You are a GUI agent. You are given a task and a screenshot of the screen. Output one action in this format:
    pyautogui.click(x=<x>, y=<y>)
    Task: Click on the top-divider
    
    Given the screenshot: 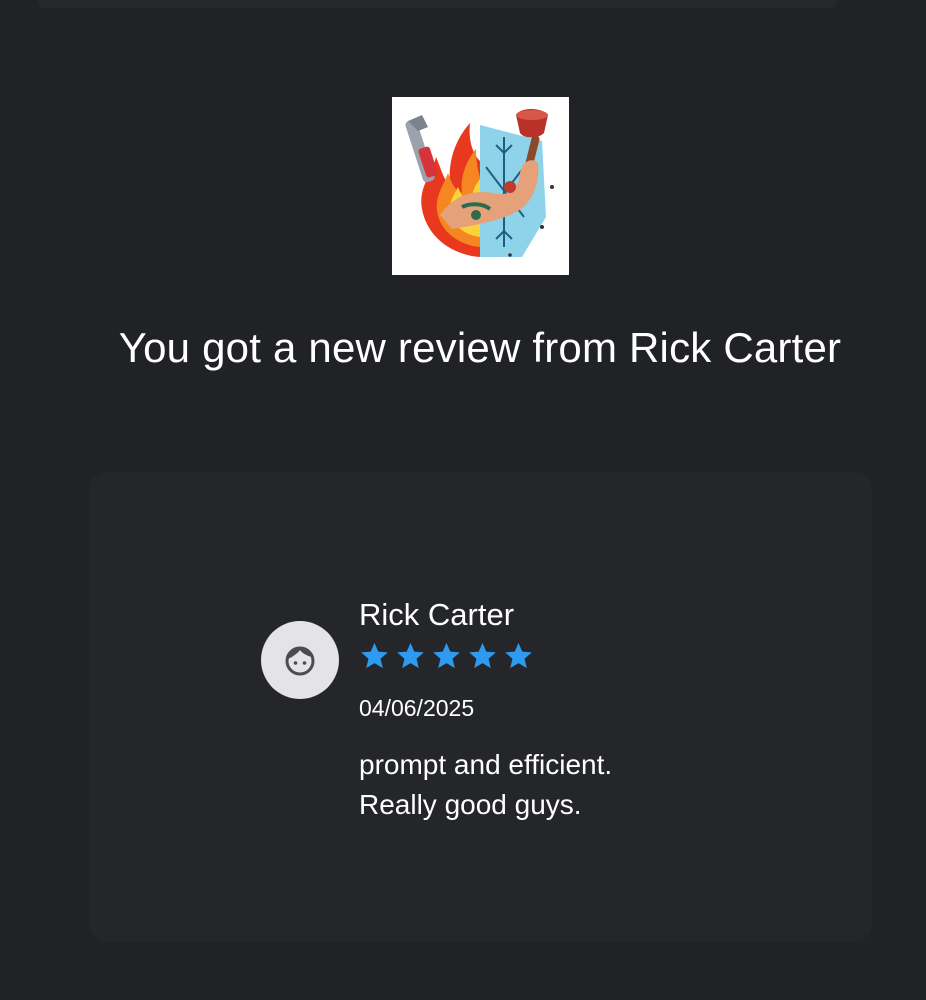 What is the action you would take?
    pyautogui.click(x=437, y=4)
    